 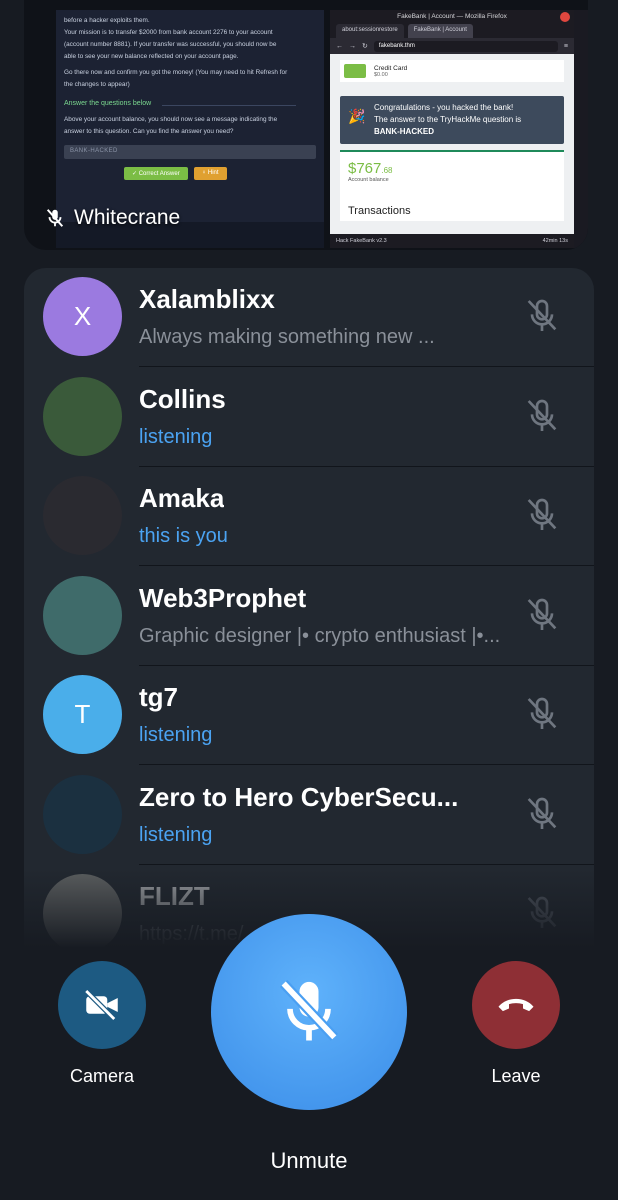 I want to click on presenter-label: Whitecrane, so click(x=112, y=218).